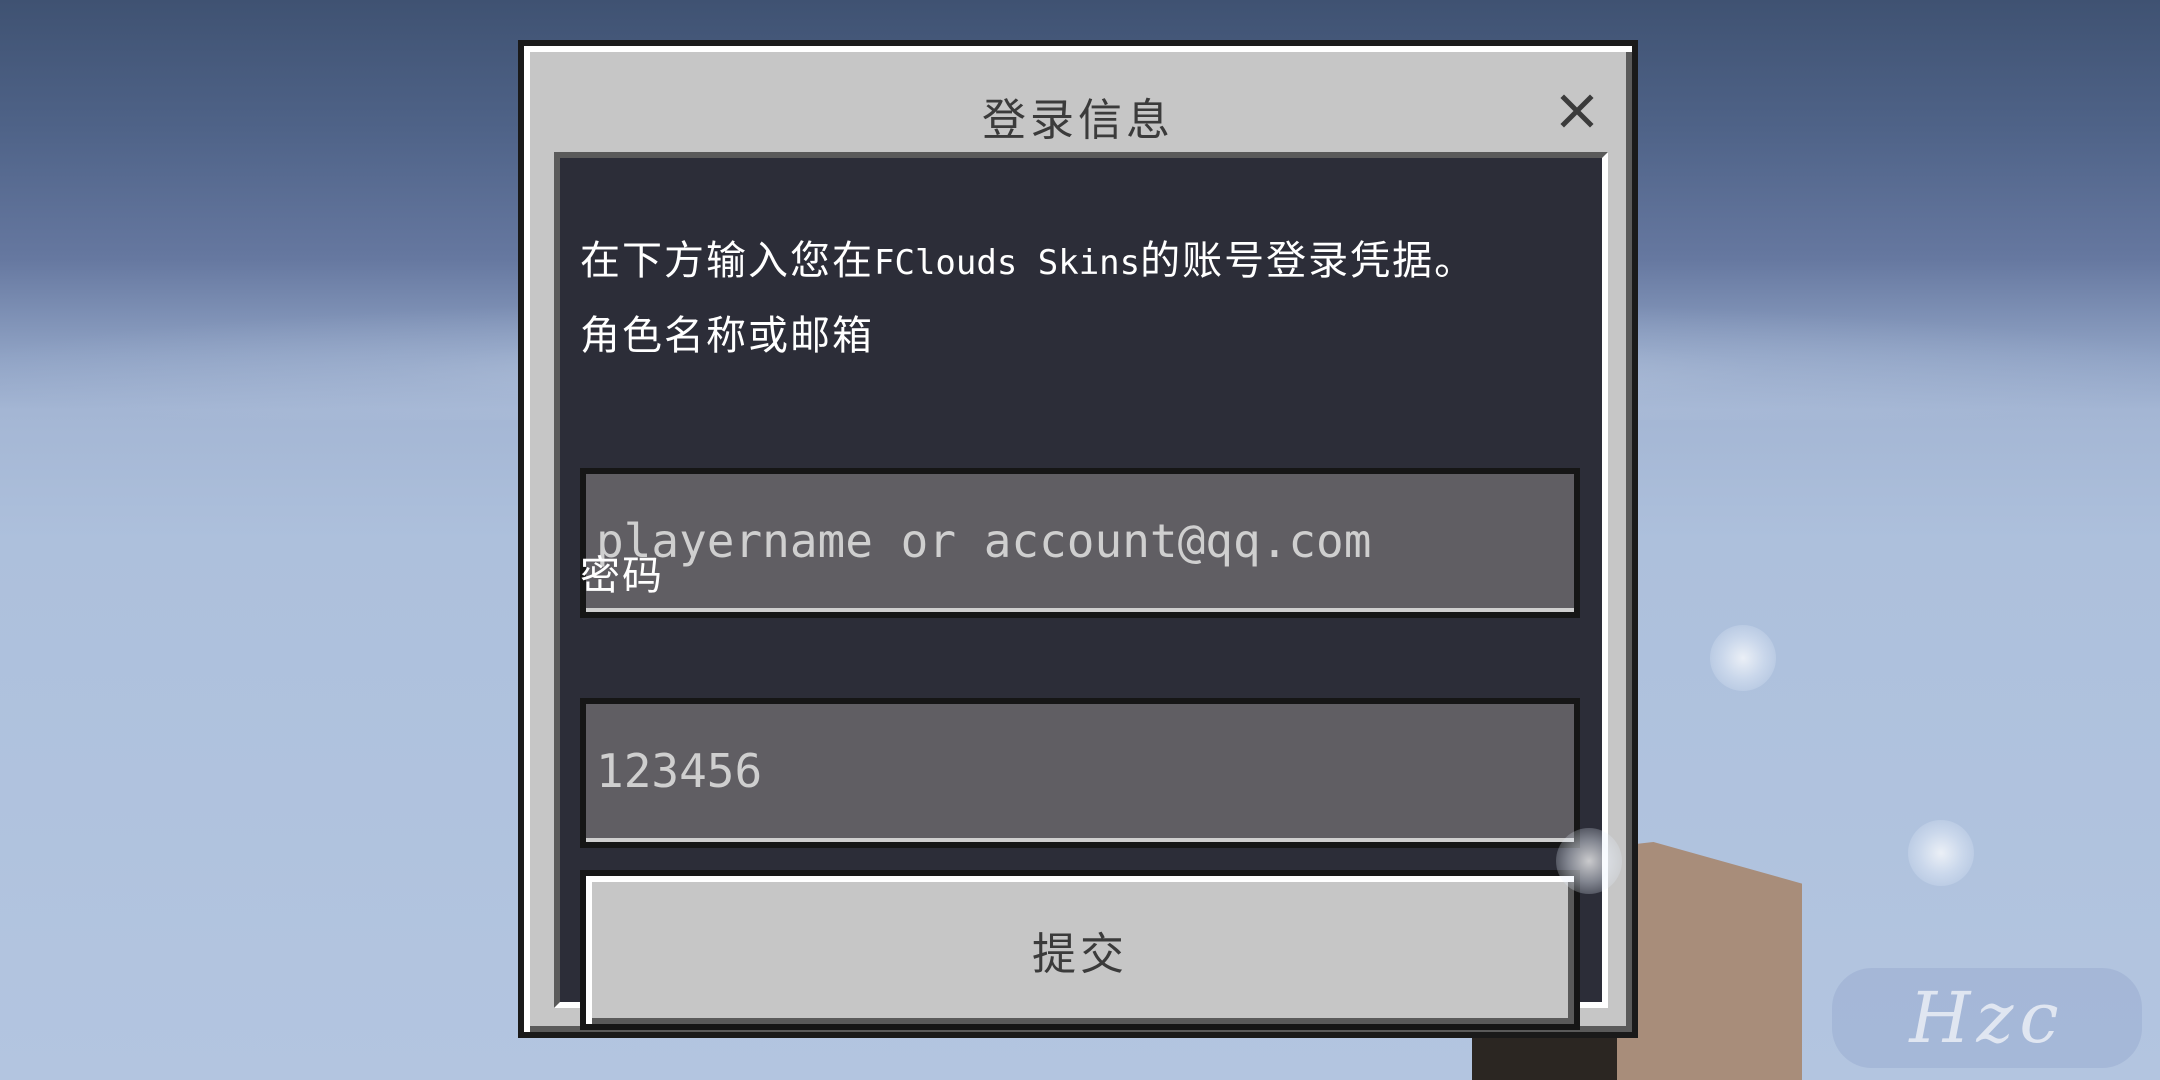 The height and width of the screenshot is (1080, 2160). Describe the element at coordinates (1080, 954) in the screenshot. I see `submit-label: 提交` at that location.